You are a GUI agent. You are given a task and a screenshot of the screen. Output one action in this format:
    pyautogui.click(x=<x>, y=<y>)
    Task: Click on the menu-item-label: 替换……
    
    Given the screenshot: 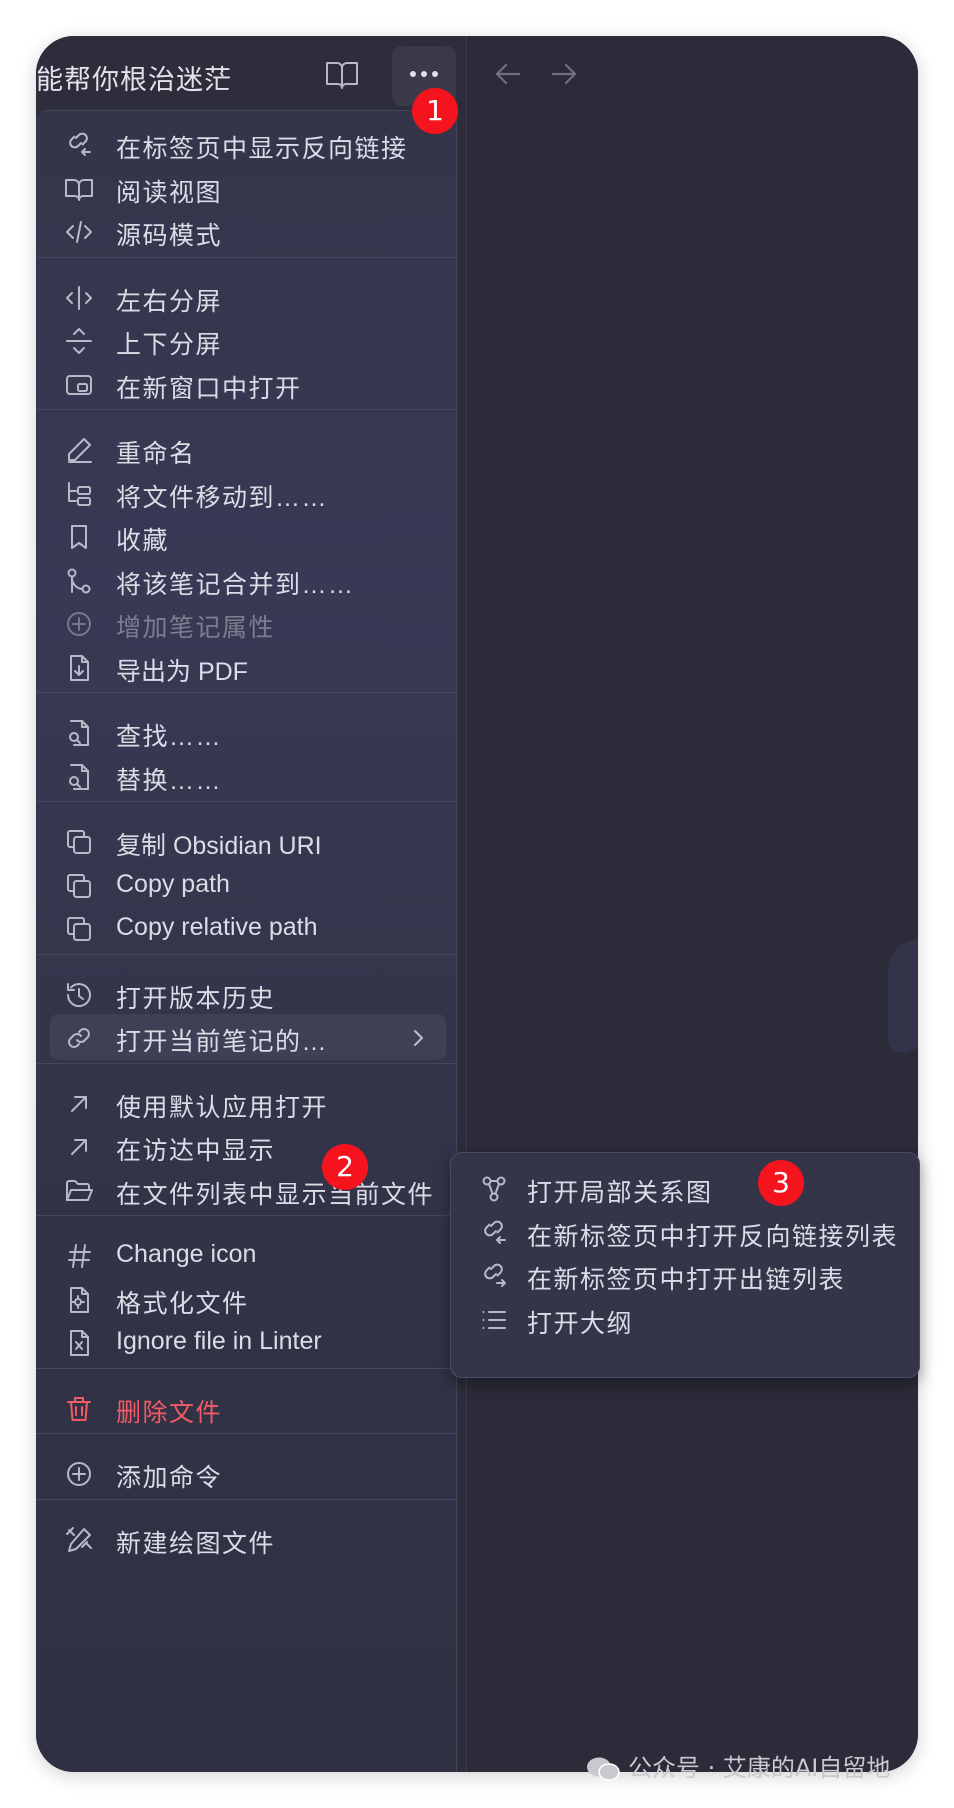 What is the action you would take?
    pyautogui.click(x=169, y=780)
    